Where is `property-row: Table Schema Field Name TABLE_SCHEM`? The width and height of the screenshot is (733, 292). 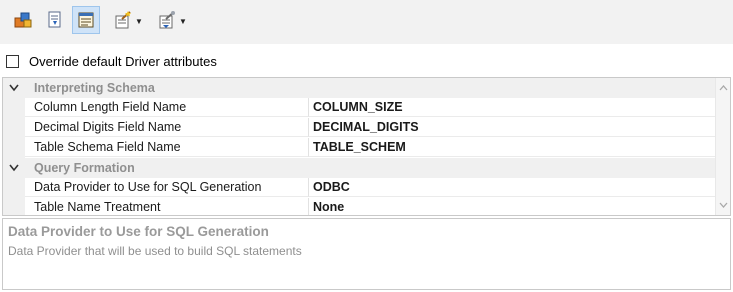
property-row: Table Schema Field Name TABLE_SCHEM is located at coordinates (359, 148).